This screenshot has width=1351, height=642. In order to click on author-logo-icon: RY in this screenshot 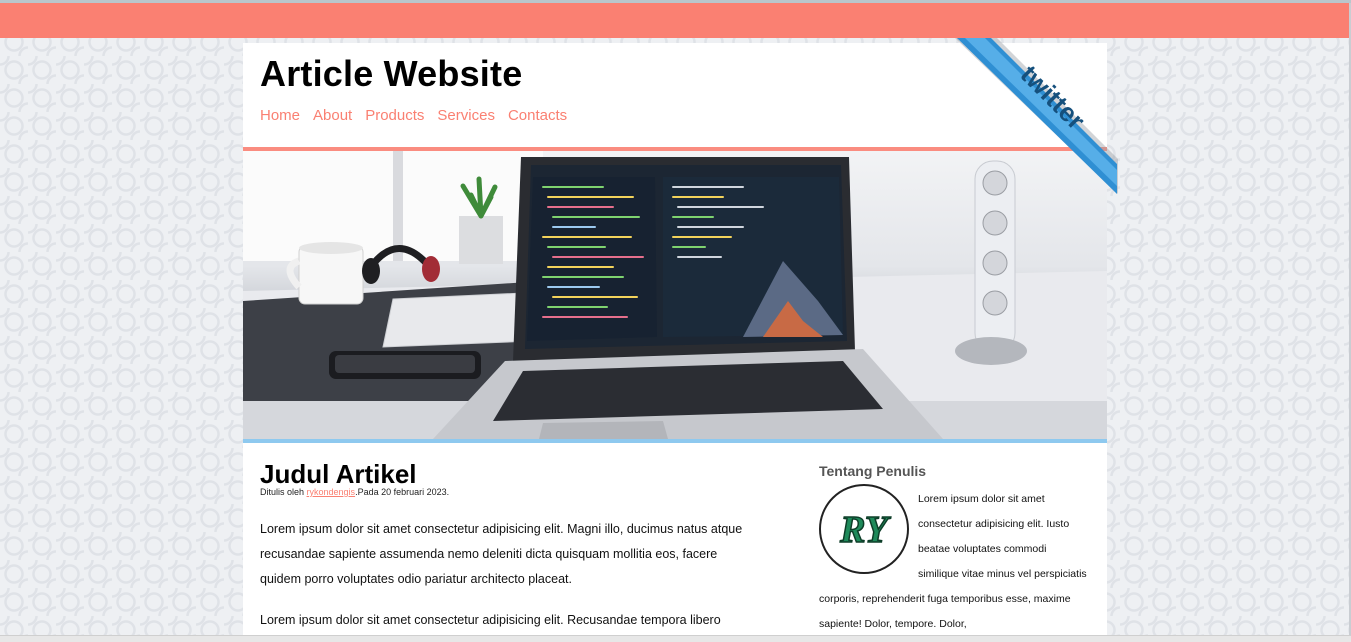, I will do `click(865, 530)`.